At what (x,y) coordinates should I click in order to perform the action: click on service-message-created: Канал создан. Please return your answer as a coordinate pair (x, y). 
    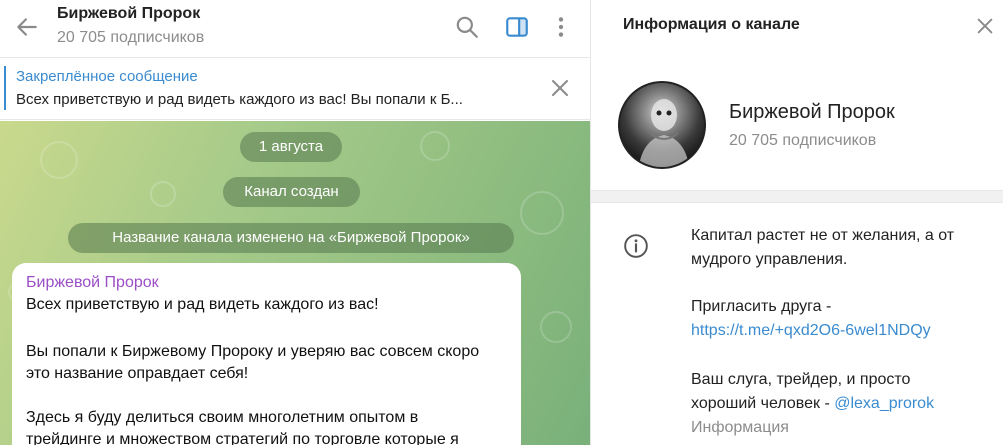
    Looking at the image, I should click on (291, 192).